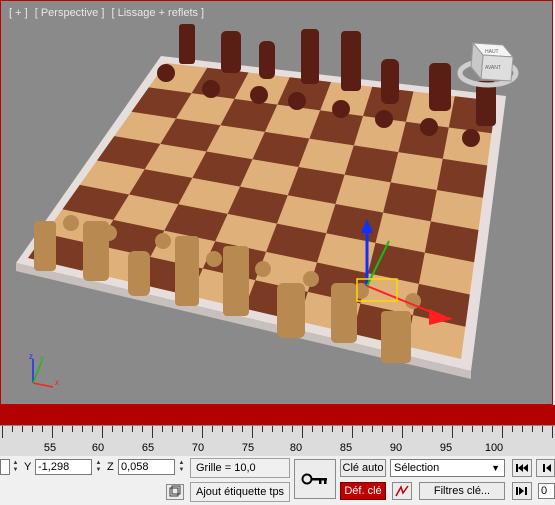  I want to click on set-key-mode-button, so click(315, 479).